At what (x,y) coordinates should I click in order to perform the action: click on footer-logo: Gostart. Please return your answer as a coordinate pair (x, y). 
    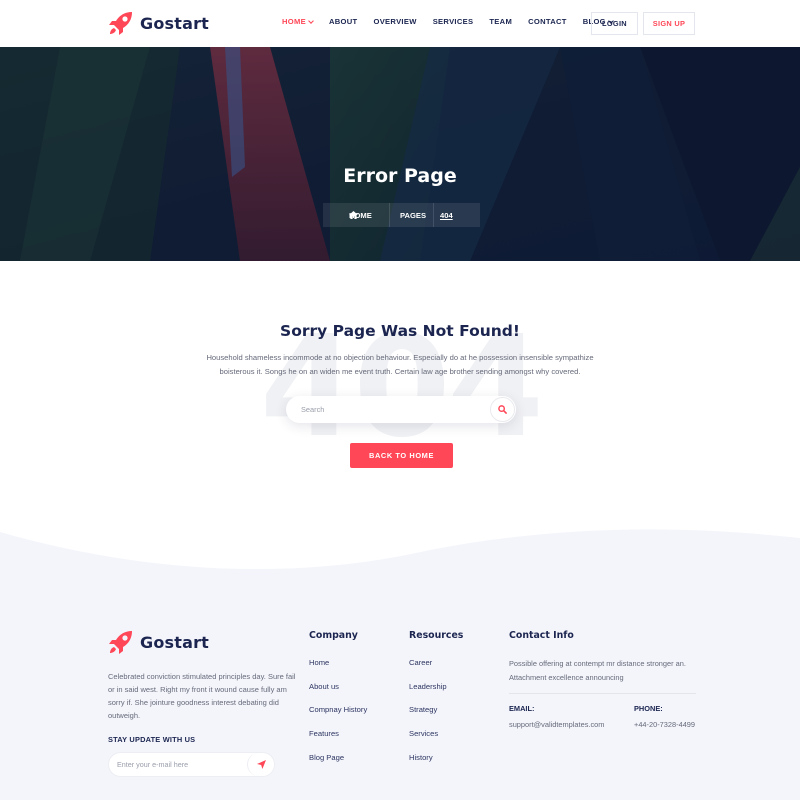
    Looking at the image, I should click on (158, 642).